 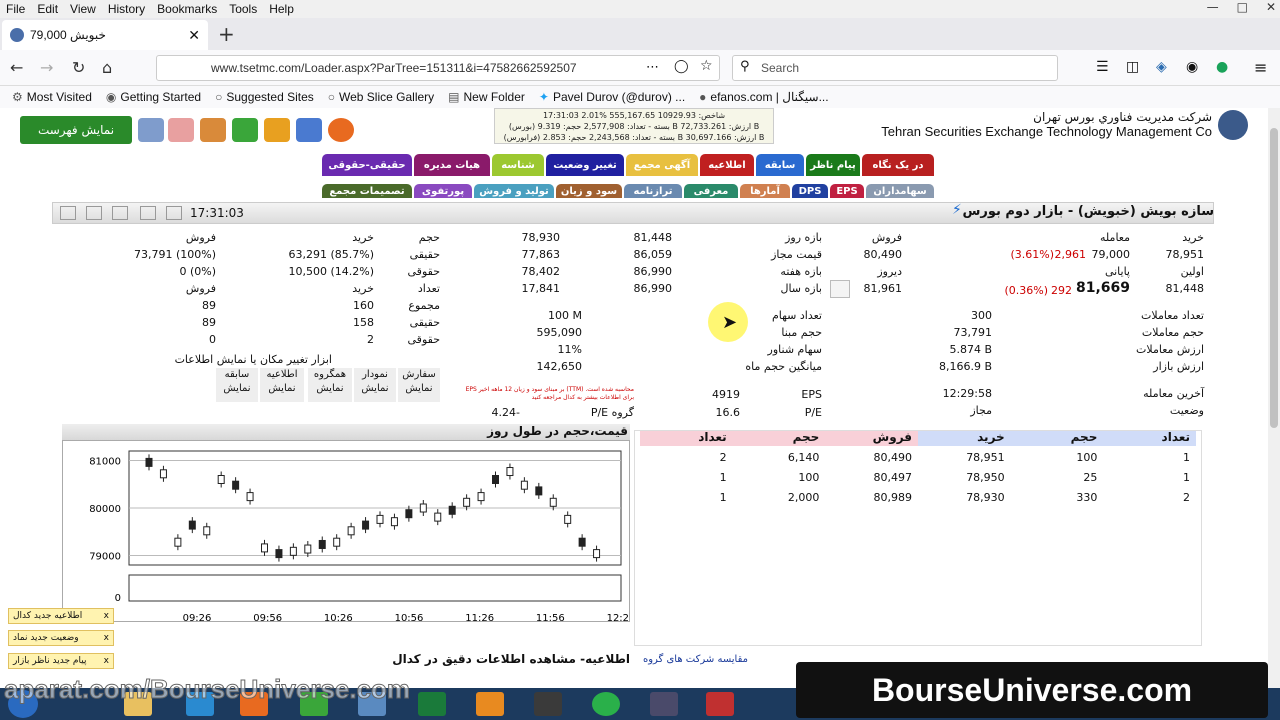 What do you see at coordinates (281, 9) in the screenshot?
I see `menu-help: Help` at bounding box center [281, 9].